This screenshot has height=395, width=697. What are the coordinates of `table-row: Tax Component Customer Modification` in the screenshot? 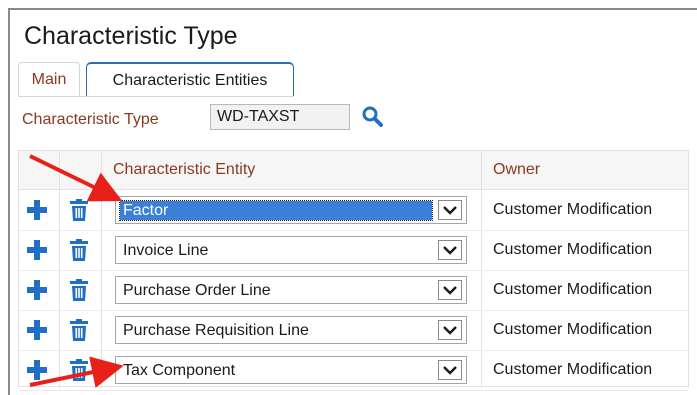 It's located at (353, 370).